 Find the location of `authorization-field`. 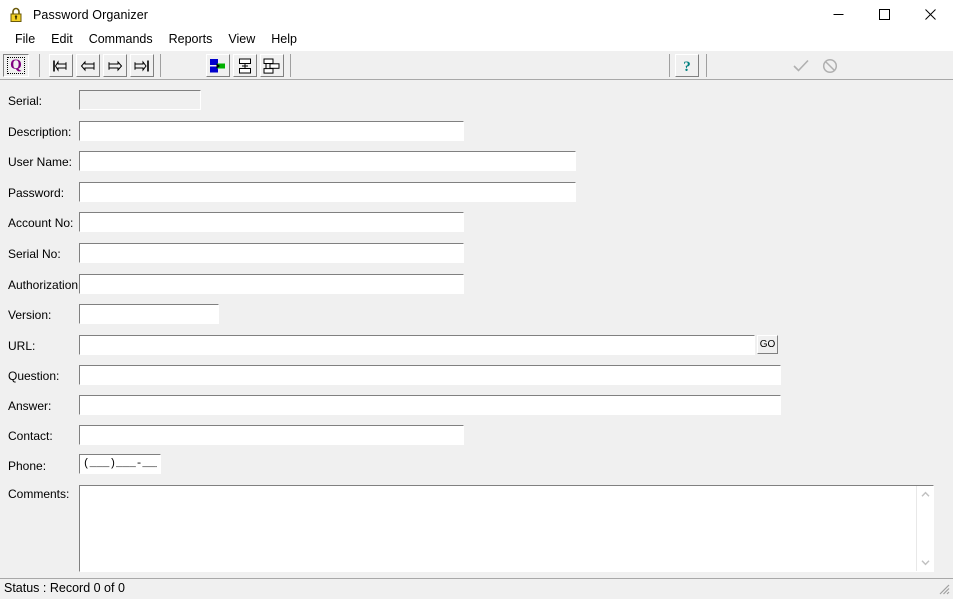

authorization-field is located at coordinates (271, 284).